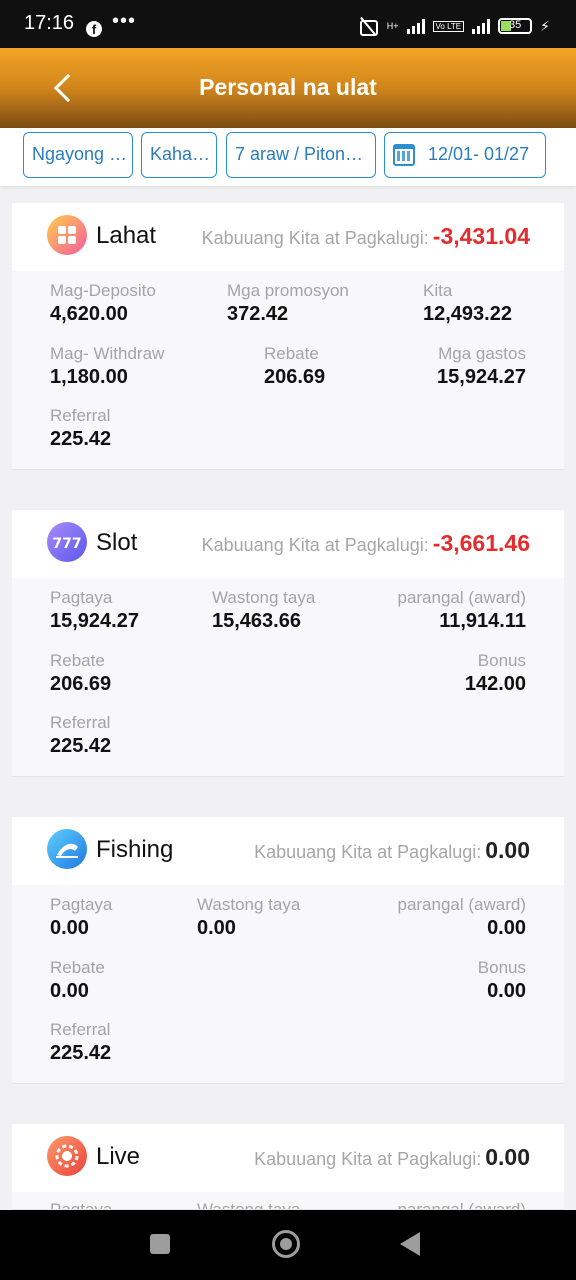  I want to click on facebook-icon: f, so click(94, 29).